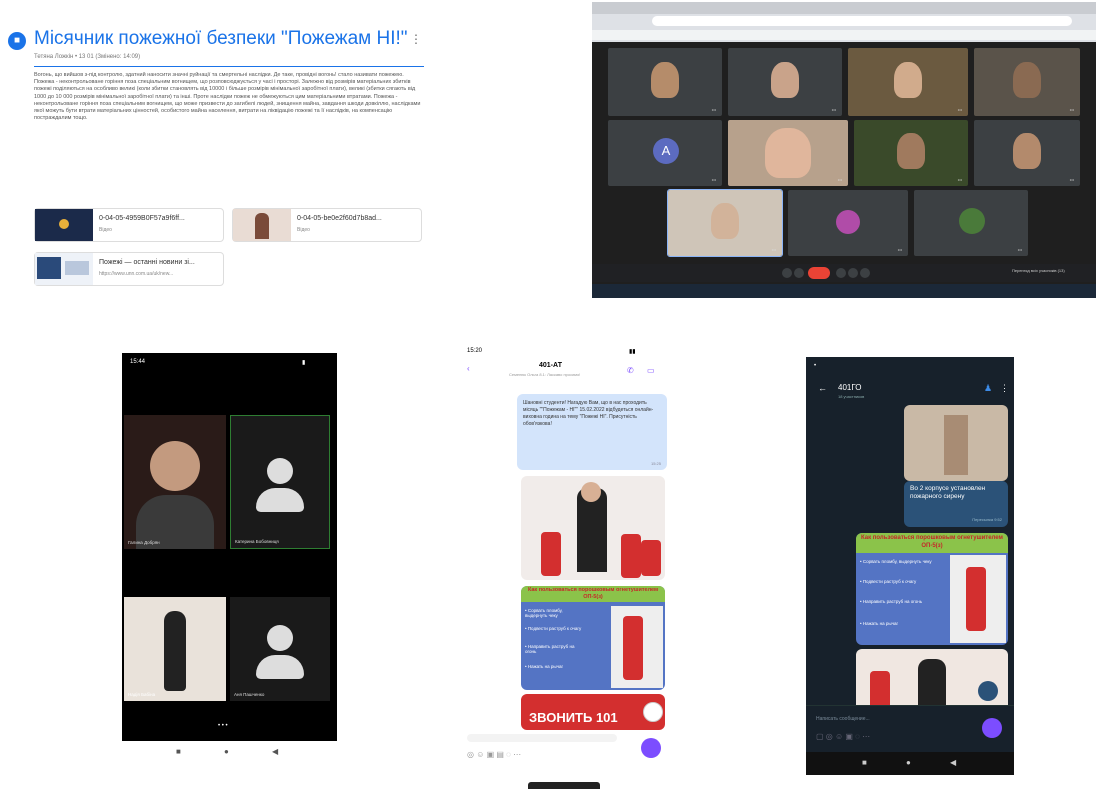  Describe the element at coordinates (665, 153) in the screenshot. I see `participant-tile: A •••` at that location.